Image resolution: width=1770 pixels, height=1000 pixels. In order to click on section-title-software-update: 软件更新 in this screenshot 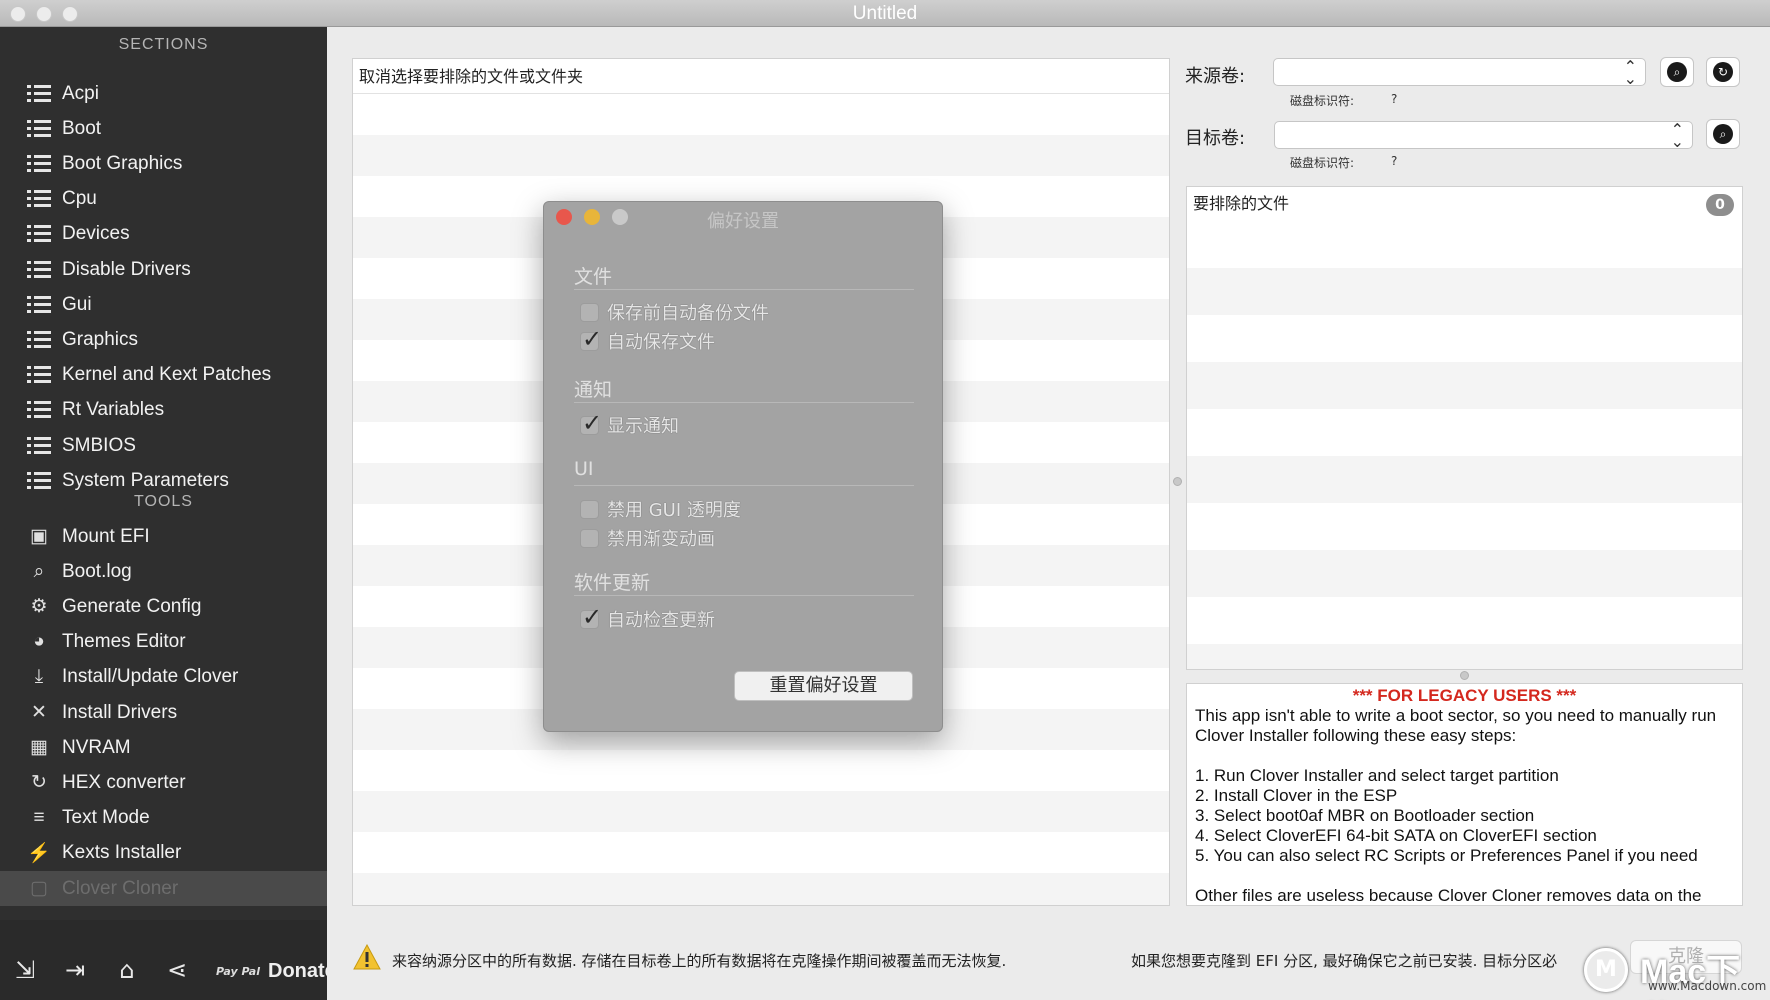, I will do `click(612, 583)`.